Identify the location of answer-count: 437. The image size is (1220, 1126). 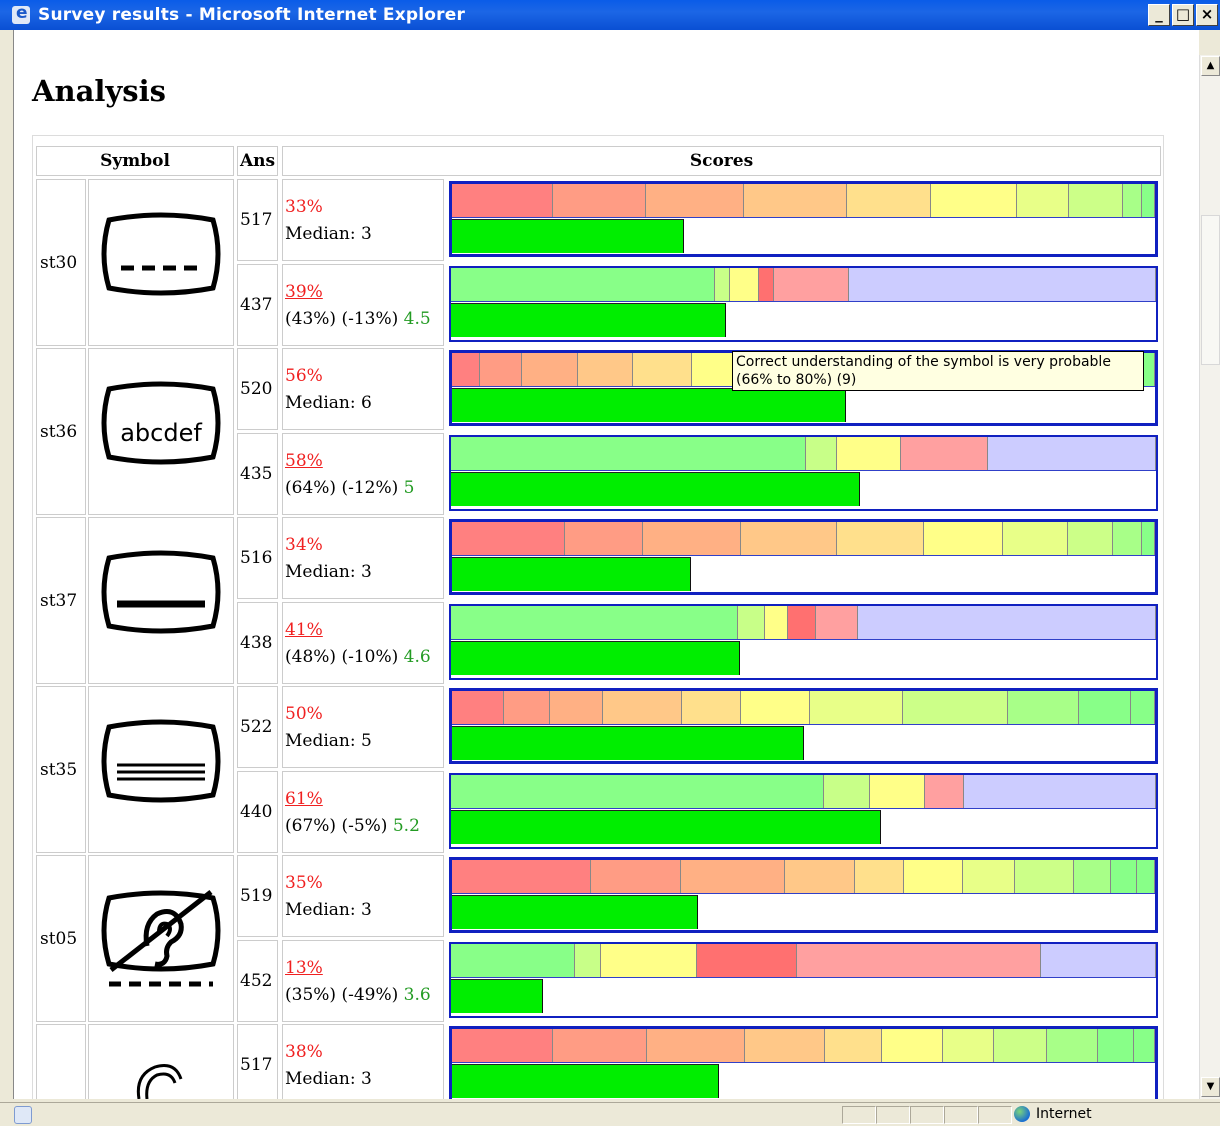
(257, 305).